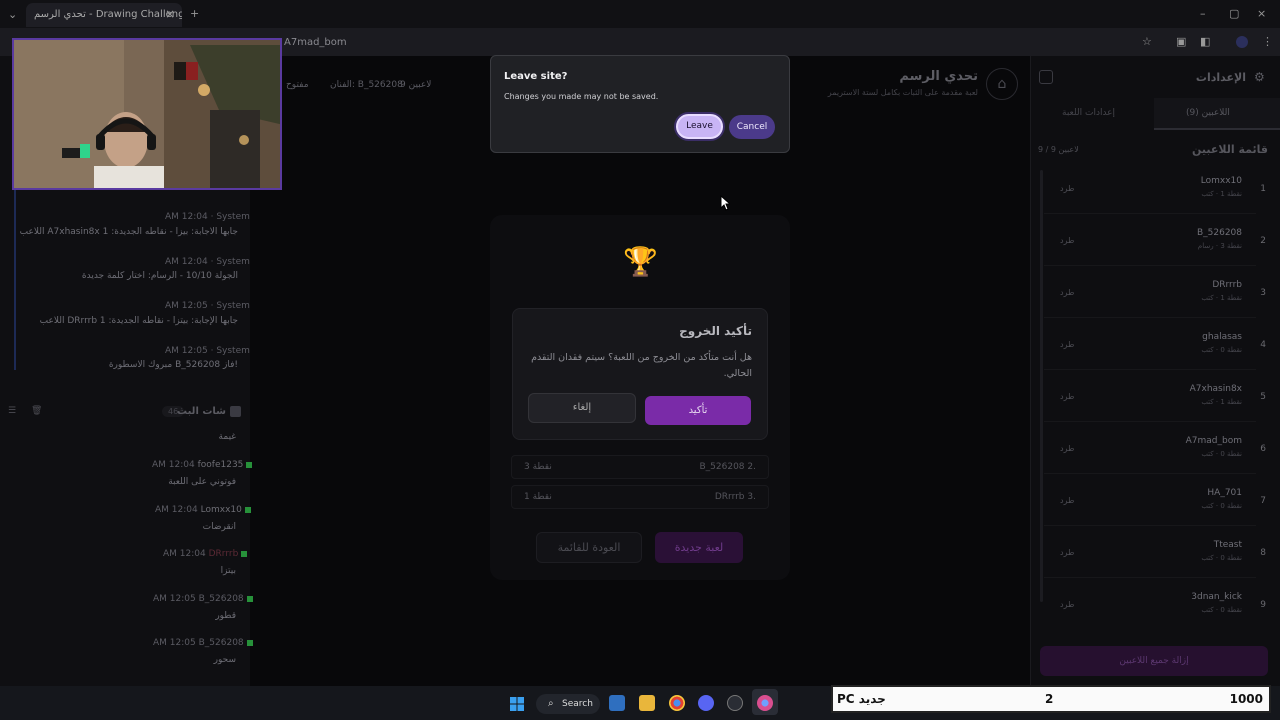  I want to click on chat-settings-icon: ☰, so click(12, 411).